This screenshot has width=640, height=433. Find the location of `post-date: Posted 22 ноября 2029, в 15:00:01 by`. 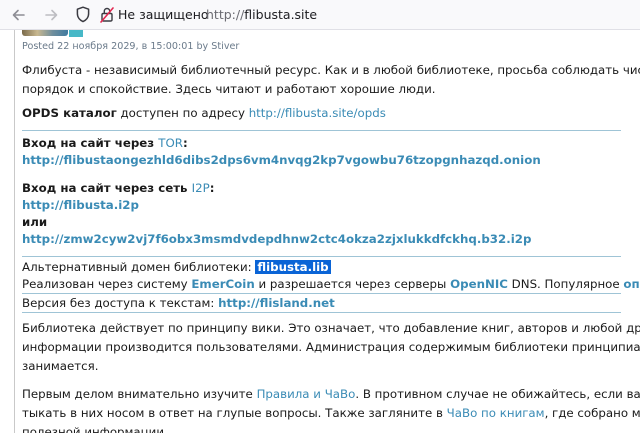

post-date: Posted 22 ноября 2029, в 15:00:01 by is located at coordinates (117, 46).